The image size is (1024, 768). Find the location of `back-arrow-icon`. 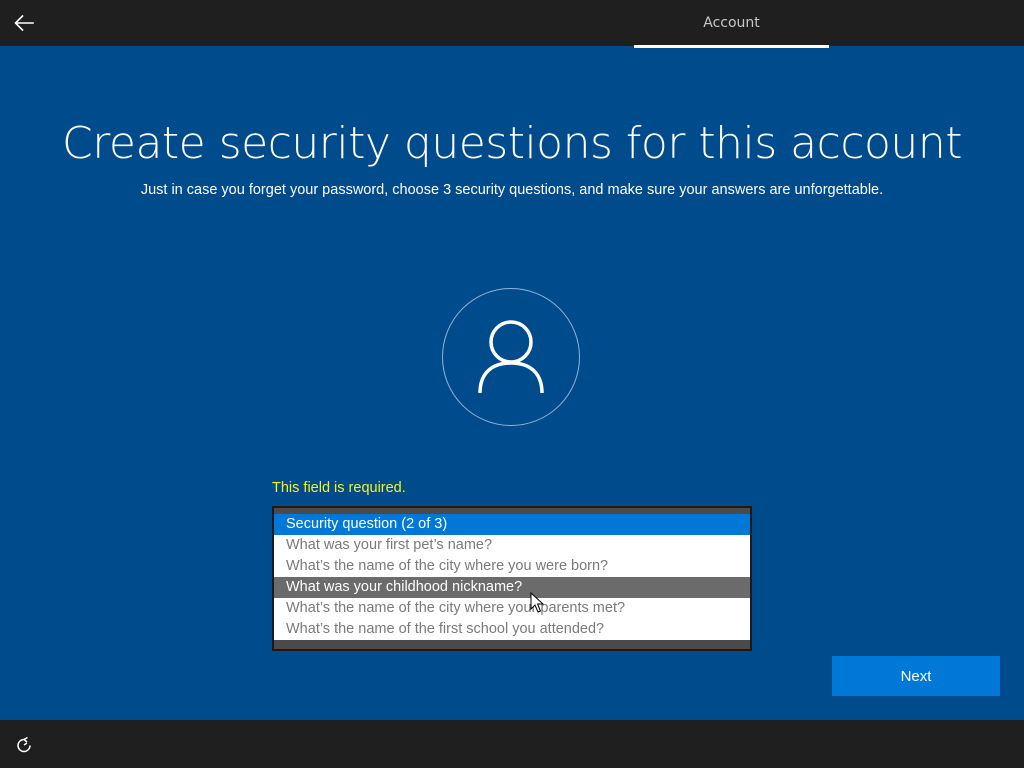

back-arrow-icon is located at coordinates (24, 23).